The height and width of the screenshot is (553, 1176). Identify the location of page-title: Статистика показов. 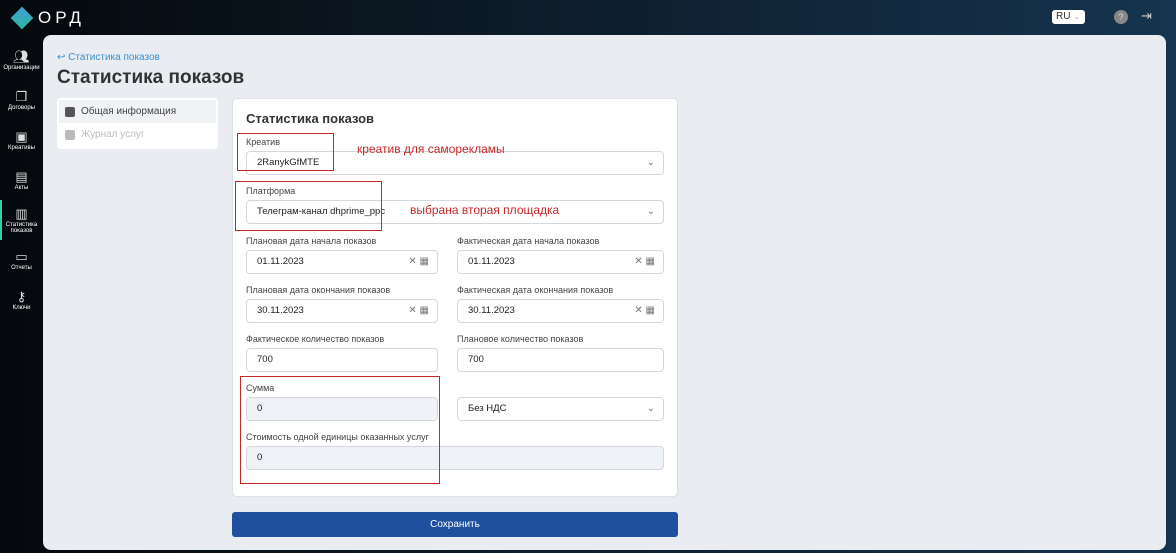
(151, 77).